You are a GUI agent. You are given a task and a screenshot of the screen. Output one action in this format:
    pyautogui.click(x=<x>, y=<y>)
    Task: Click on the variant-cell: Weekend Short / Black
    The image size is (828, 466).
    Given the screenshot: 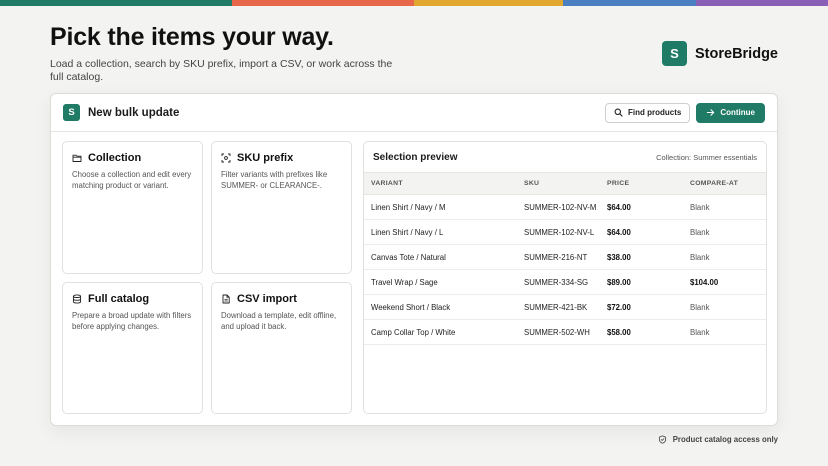 What is the action you would take?
    pyautogui.click(x=440, y=307)
    